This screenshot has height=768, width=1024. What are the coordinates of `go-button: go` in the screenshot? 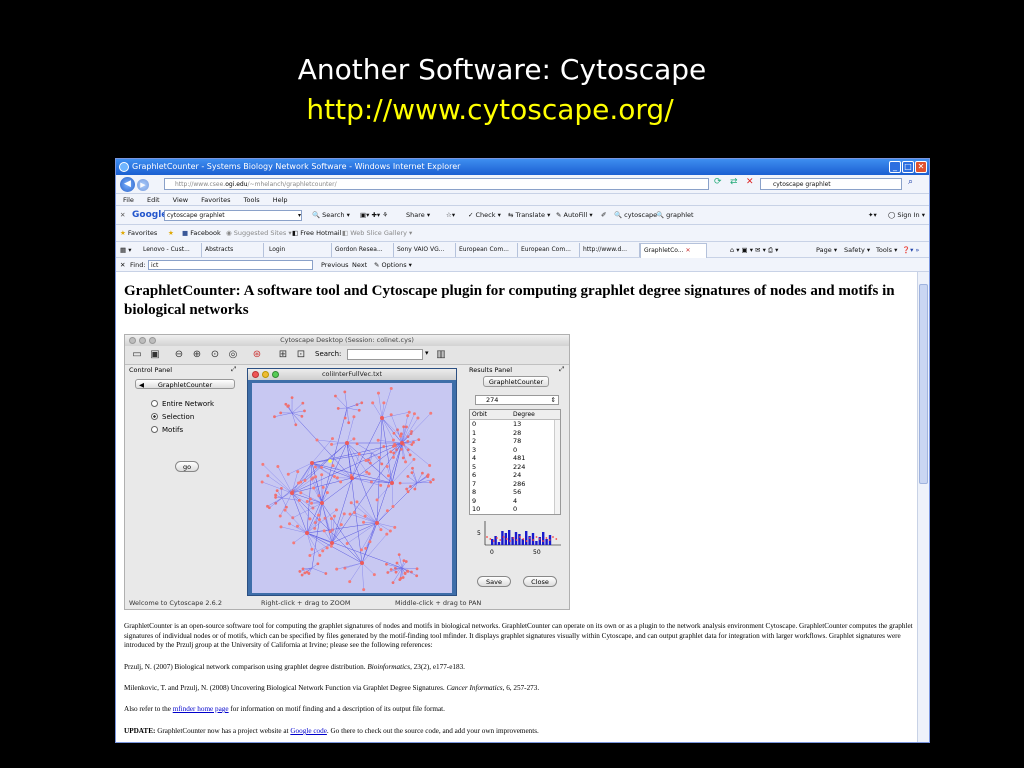 It's located at (187, 466).